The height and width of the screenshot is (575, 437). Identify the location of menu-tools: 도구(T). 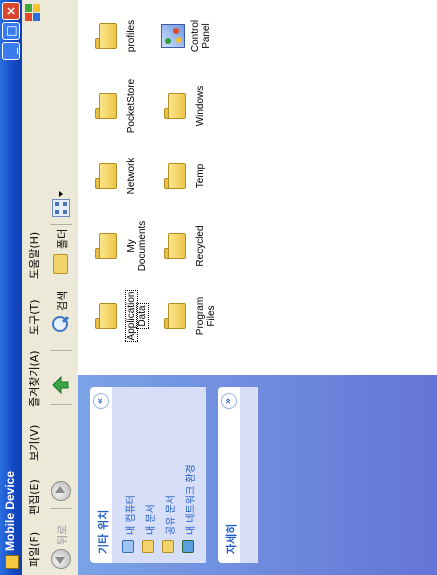
(34, 317).